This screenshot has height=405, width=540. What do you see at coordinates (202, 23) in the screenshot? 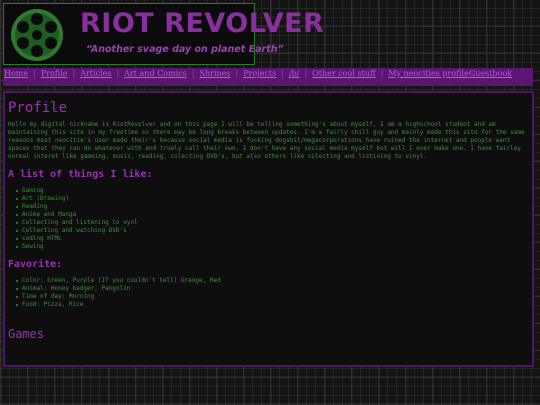
I see `site-title: RIOT REVOLVER` at bounding box center [202, 23].